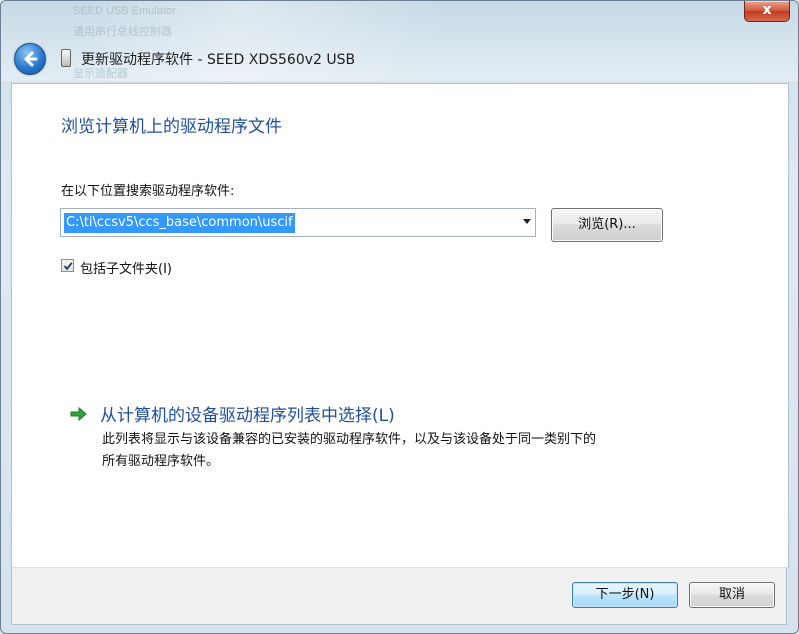 The width and height of the screenshot is (799, 634). I want to click on next-button: 下一步(N), so click(625, 595).